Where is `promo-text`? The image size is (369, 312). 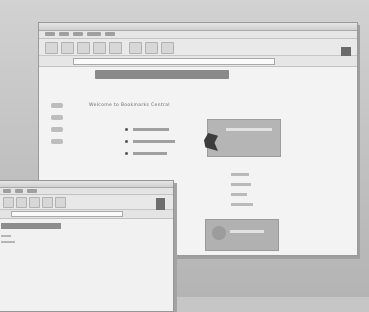 promo-text is located at coordinates (249, 129).